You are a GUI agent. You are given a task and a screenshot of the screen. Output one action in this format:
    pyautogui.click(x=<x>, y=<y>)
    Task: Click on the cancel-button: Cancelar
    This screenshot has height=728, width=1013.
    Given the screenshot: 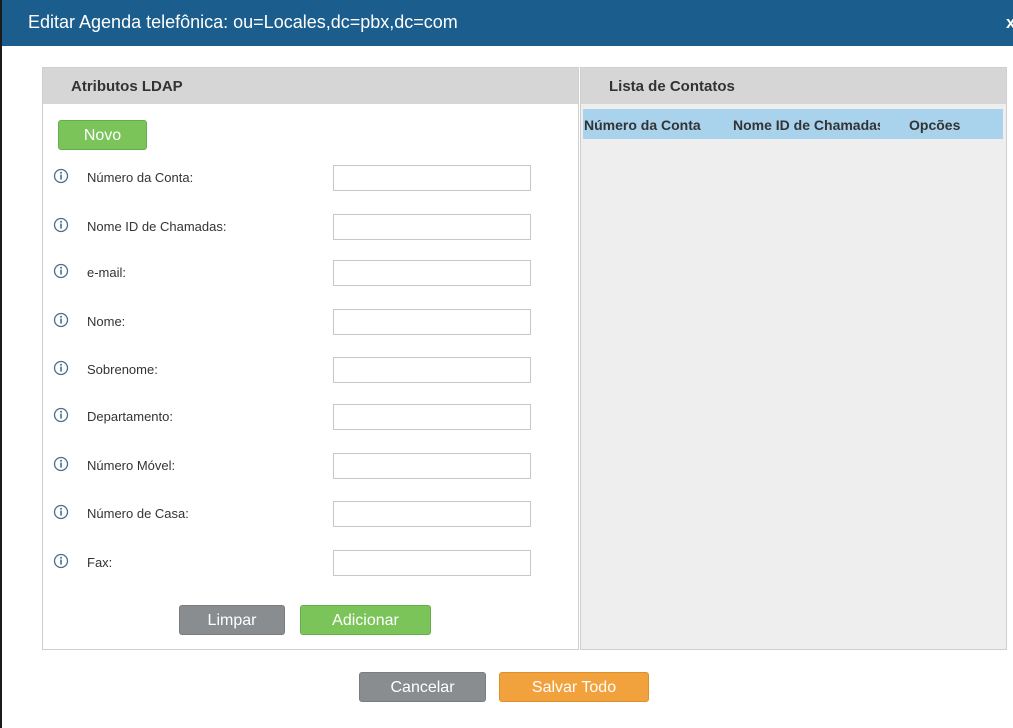 What is the action you would take?
    pyautogui.click(x=422, y=687)
    